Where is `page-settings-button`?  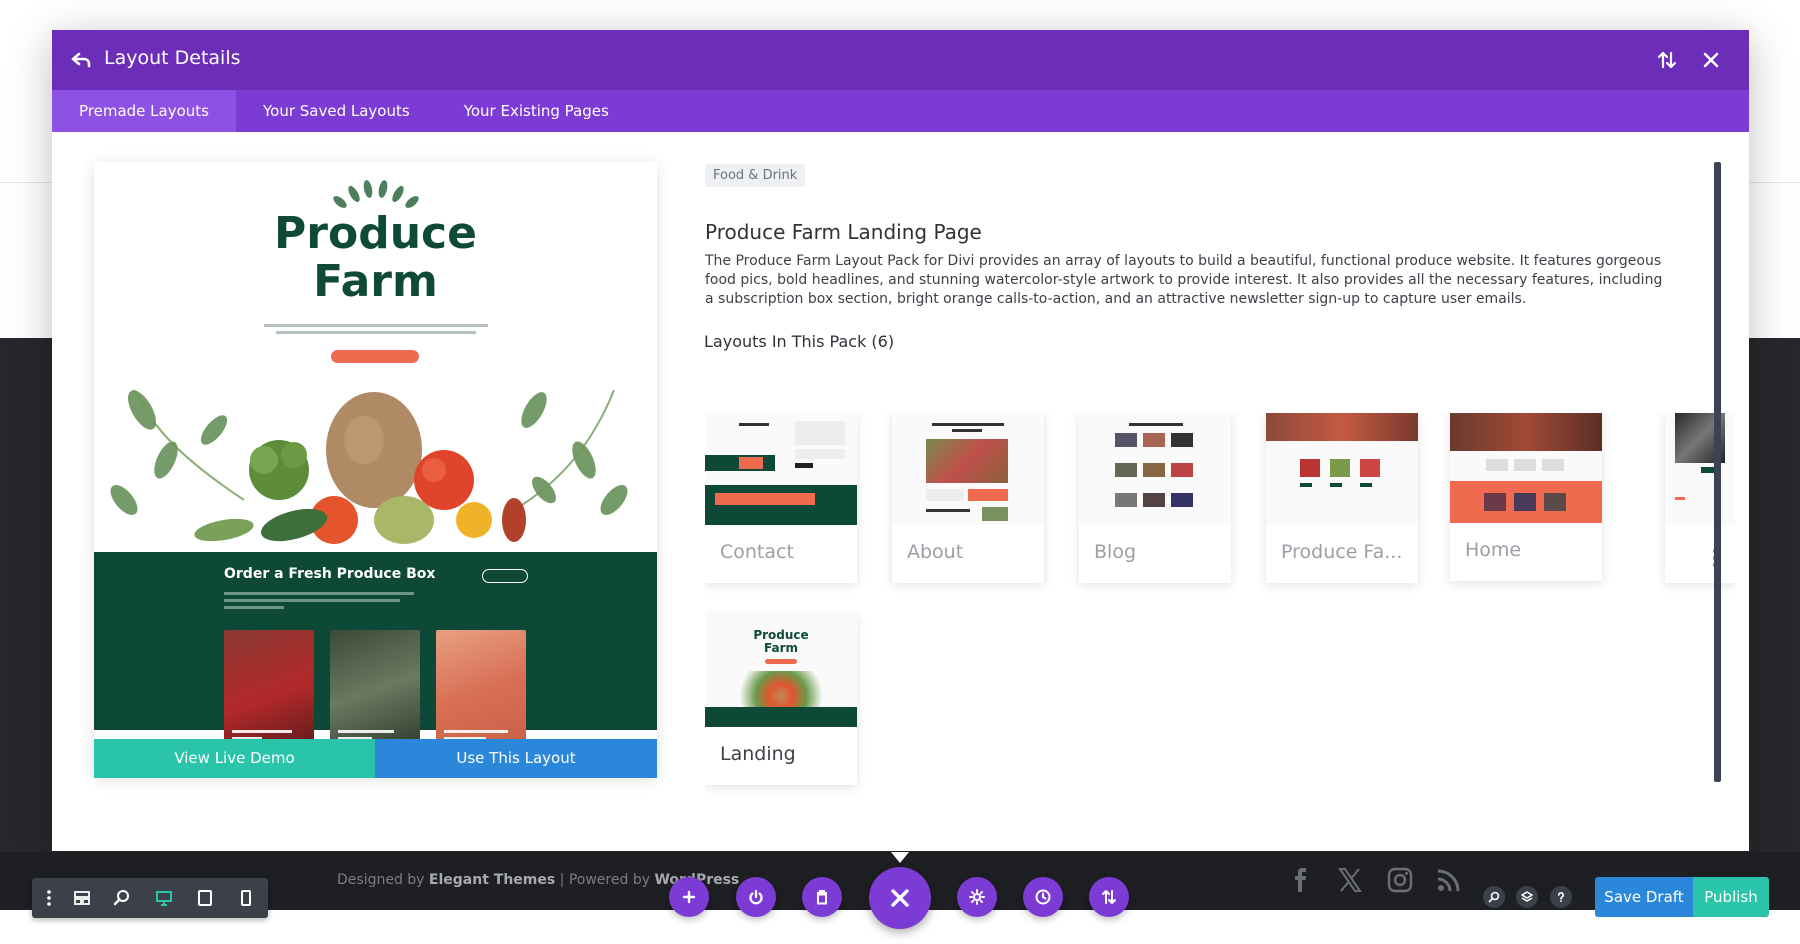 page-settings-button is located at coordinates (977, 897).